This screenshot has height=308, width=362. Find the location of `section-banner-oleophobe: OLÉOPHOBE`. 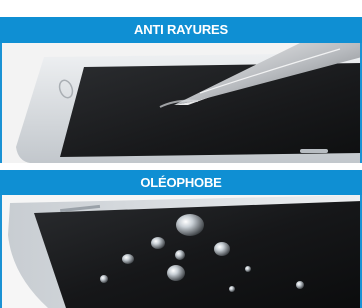

section-banner-oleophobe: OLÉOPHOBE is located at coordinates (181, 182).